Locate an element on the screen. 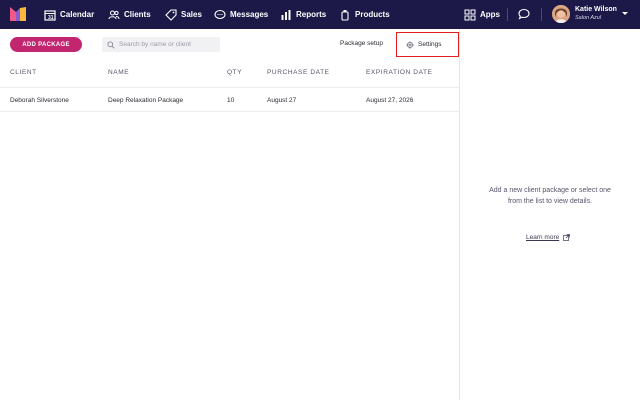 This screenshot has height=400, width=640. chevron-down-icon is located at coordinates (625, 13).